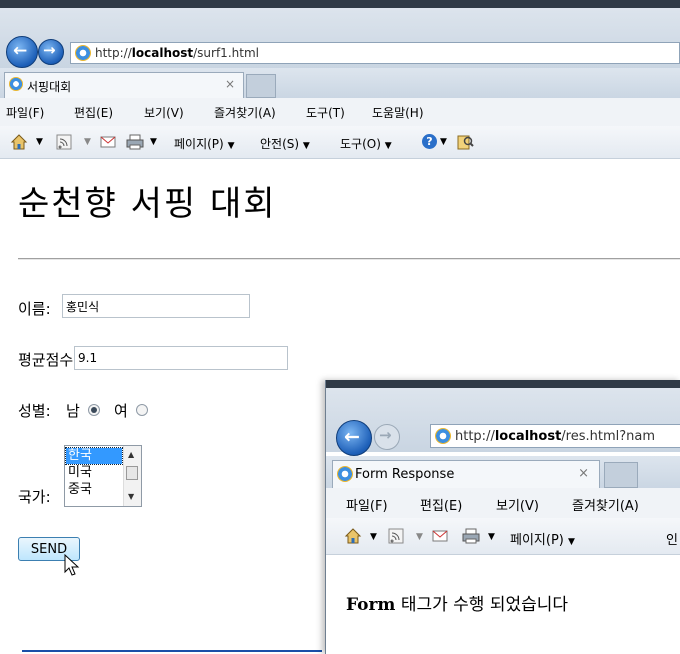 This screenshot has width=680, height=654. I want to click on back-arrow-icon: ←, so click(20, 51).